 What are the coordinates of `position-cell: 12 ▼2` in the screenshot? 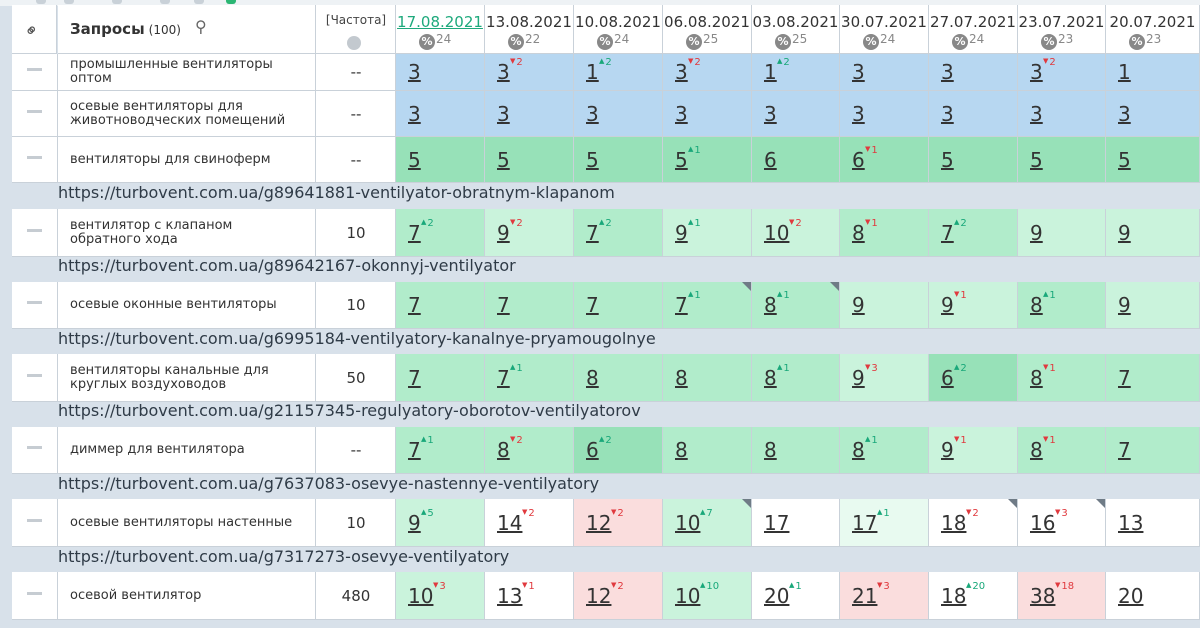 It's located at (618, 523).